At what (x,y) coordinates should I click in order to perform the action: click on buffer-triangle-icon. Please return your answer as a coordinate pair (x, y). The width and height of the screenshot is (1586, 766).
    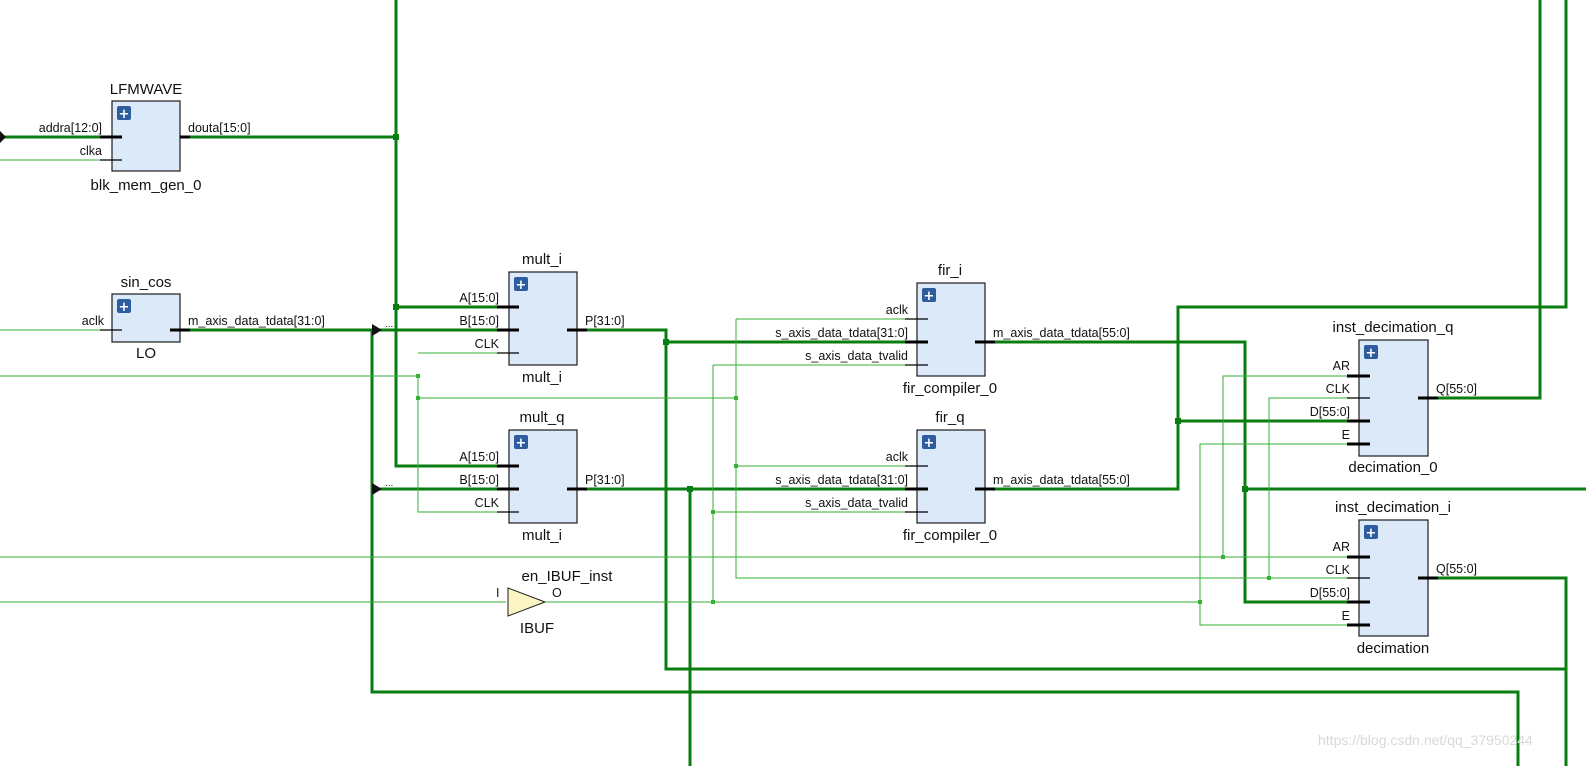
    Looking at the image, I should click on (527, 602).